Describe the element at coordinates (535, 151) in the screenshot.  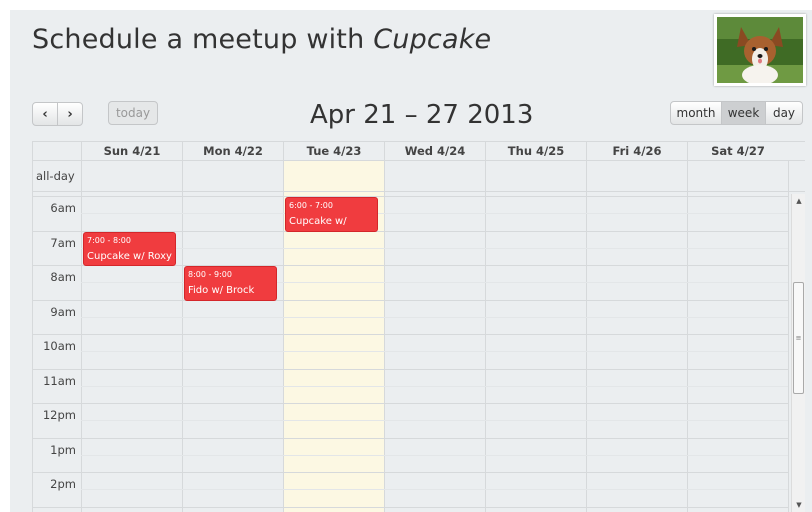
I see `day-header: Thu 4/25` at that location.